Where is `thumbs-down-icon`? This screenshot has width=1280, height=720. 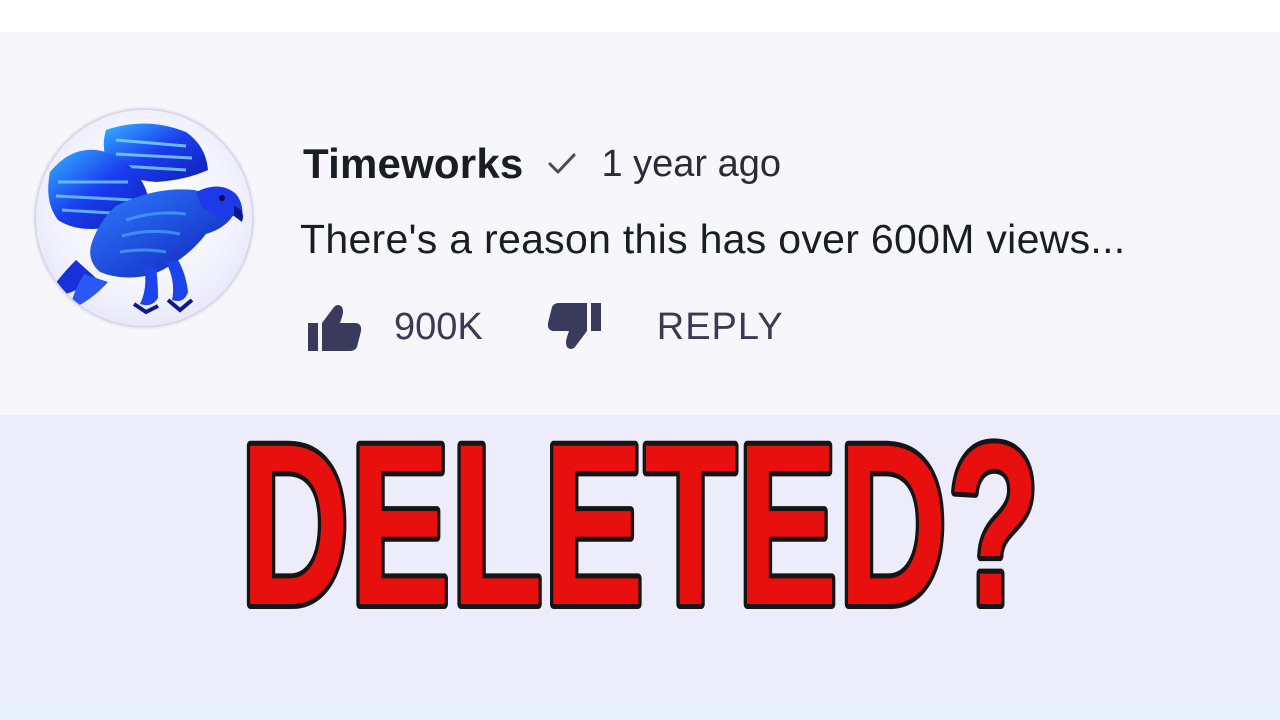
thumbs-down-icon is located at coordinates (574, 327).